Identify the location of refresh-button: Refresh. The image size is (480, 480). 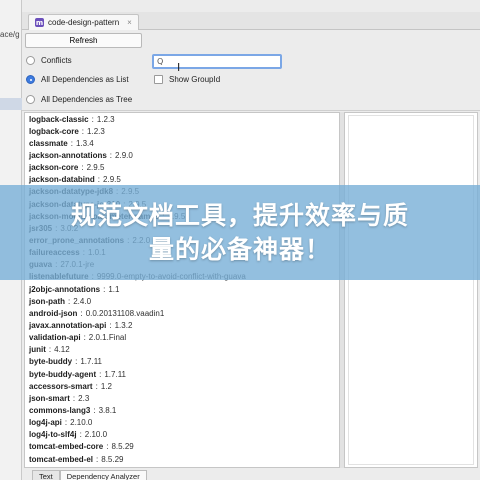
(83, 40).